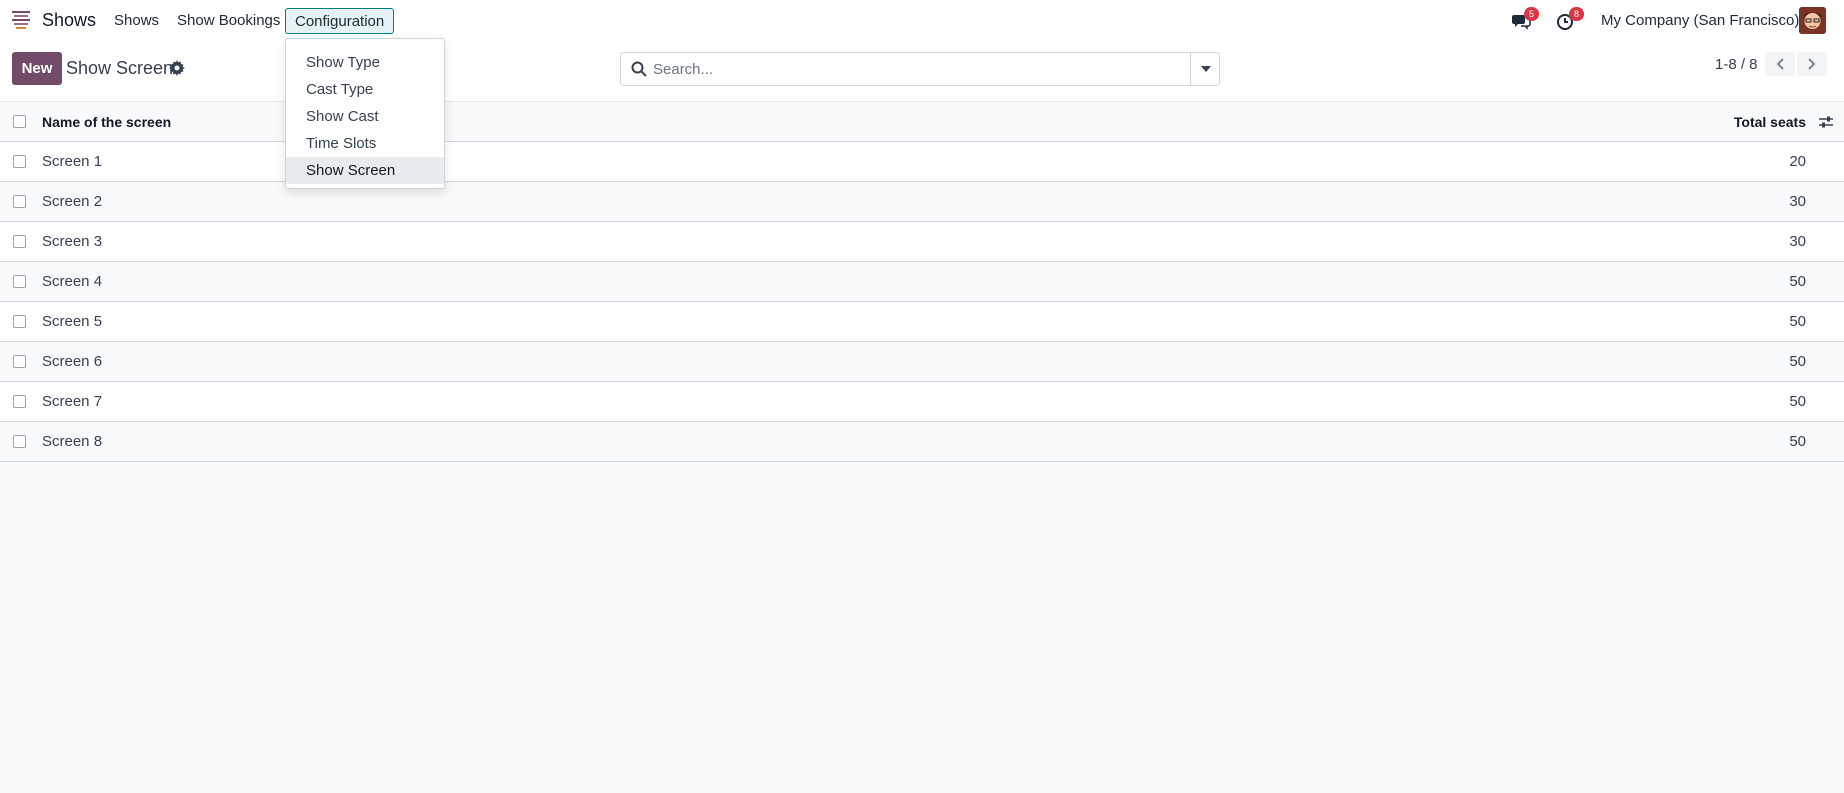  I want to click on search-options-toggle, so click(1205, 69).